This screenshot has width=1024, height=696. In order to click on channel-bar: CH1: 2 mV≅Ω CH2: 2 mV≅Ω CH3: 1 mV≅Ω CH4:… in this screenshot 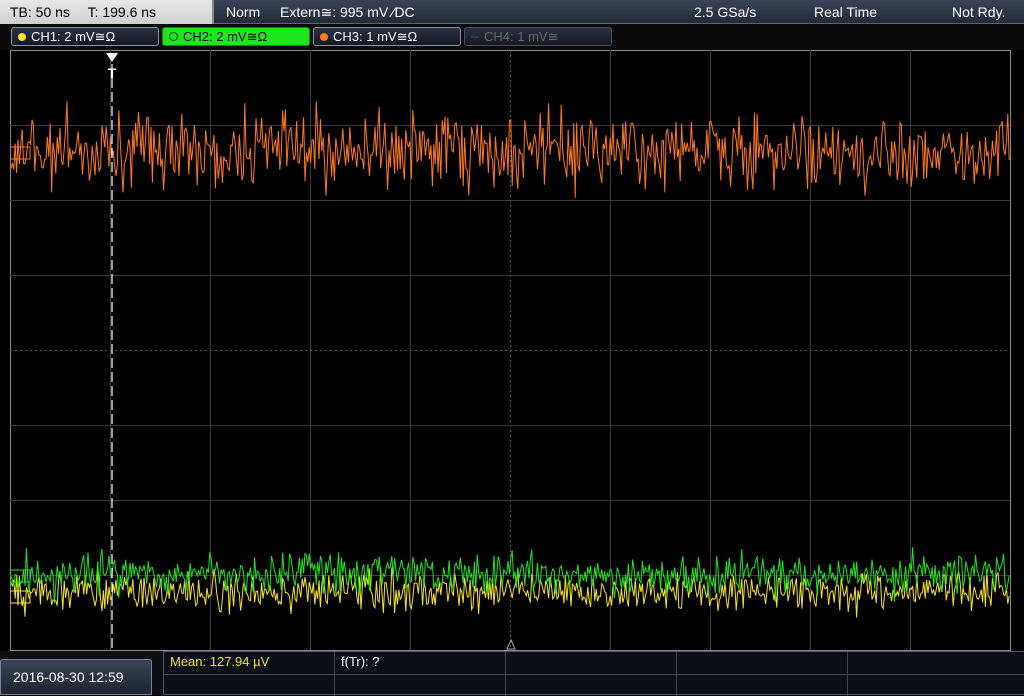, I will do `click(512, 37)`.